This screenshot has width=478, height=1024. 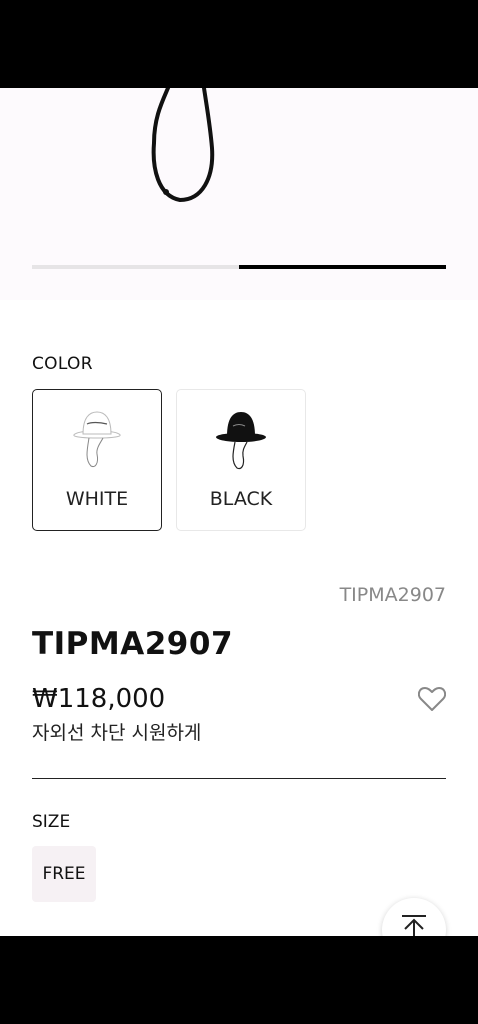 I want to click on product-name: TIPMA2907, so click(x=133, y=644).